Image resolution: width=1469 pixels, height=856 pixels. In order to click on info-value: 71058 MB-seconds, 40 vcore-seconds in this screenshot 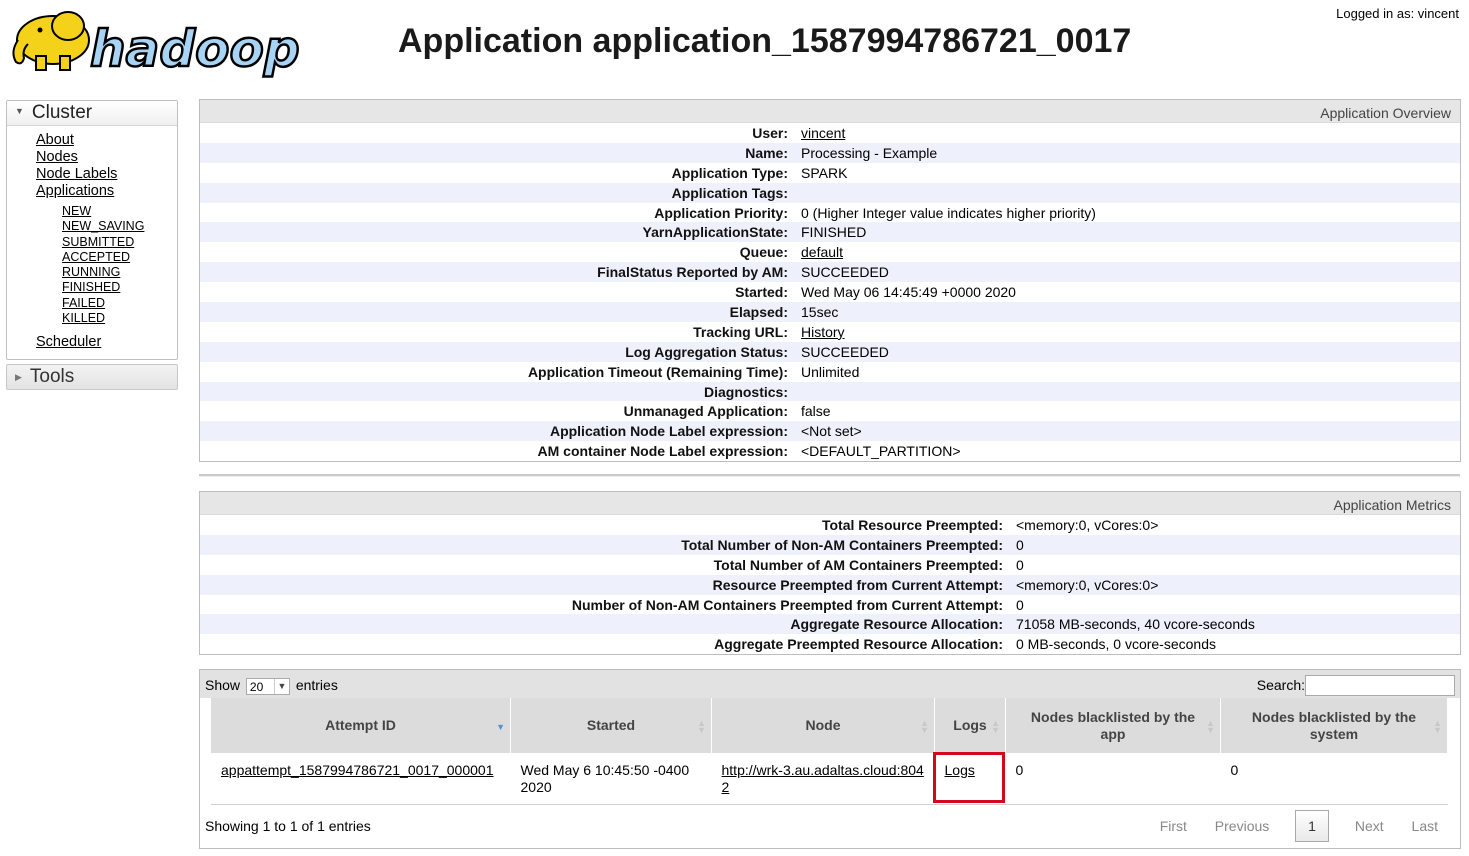, I will do `click(1238, 624)`.